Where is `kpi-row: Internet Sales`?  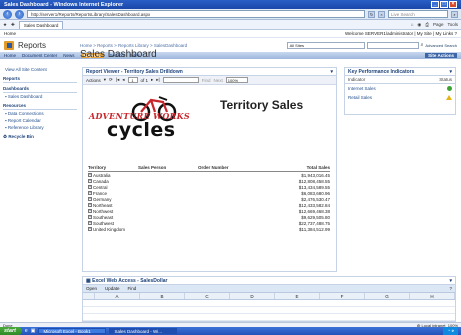
kpi-row: Internet Sales is located at coordinates (400, 88).